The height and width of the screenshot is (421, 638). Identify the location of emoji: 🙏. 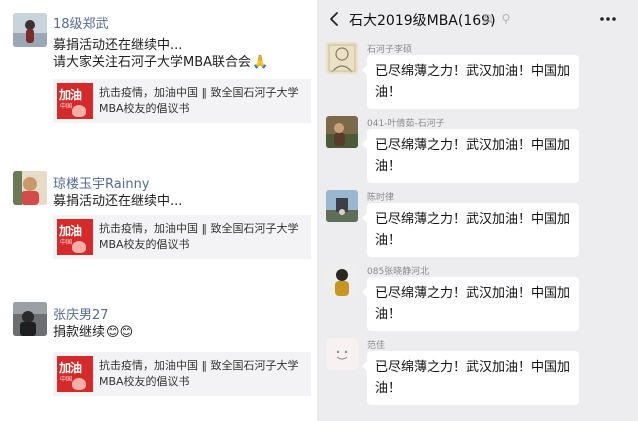
(260, 62).